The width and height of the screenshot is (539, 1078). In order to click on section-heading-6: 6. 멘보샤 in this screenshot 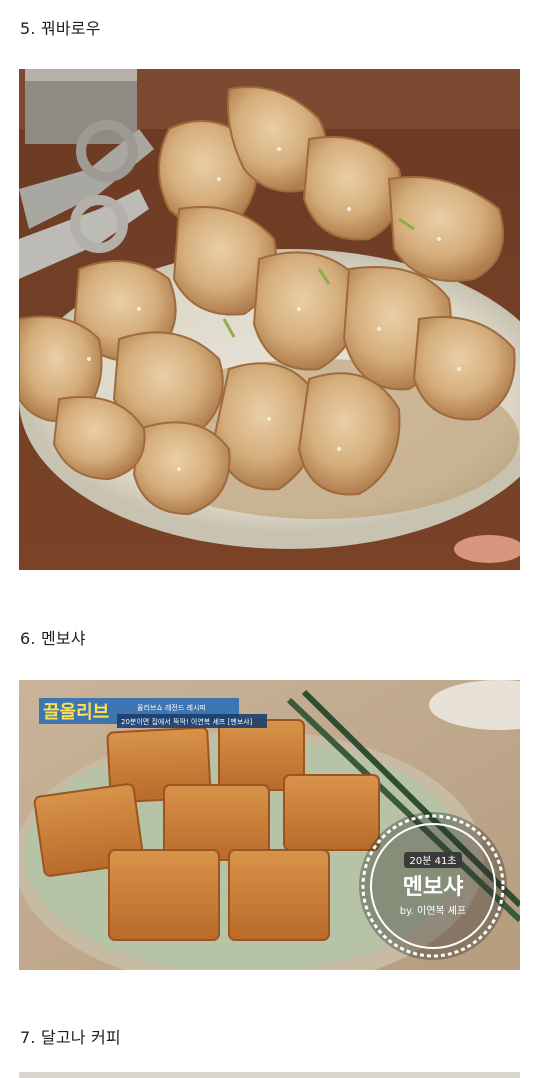, I will do `click(53, 638)`.